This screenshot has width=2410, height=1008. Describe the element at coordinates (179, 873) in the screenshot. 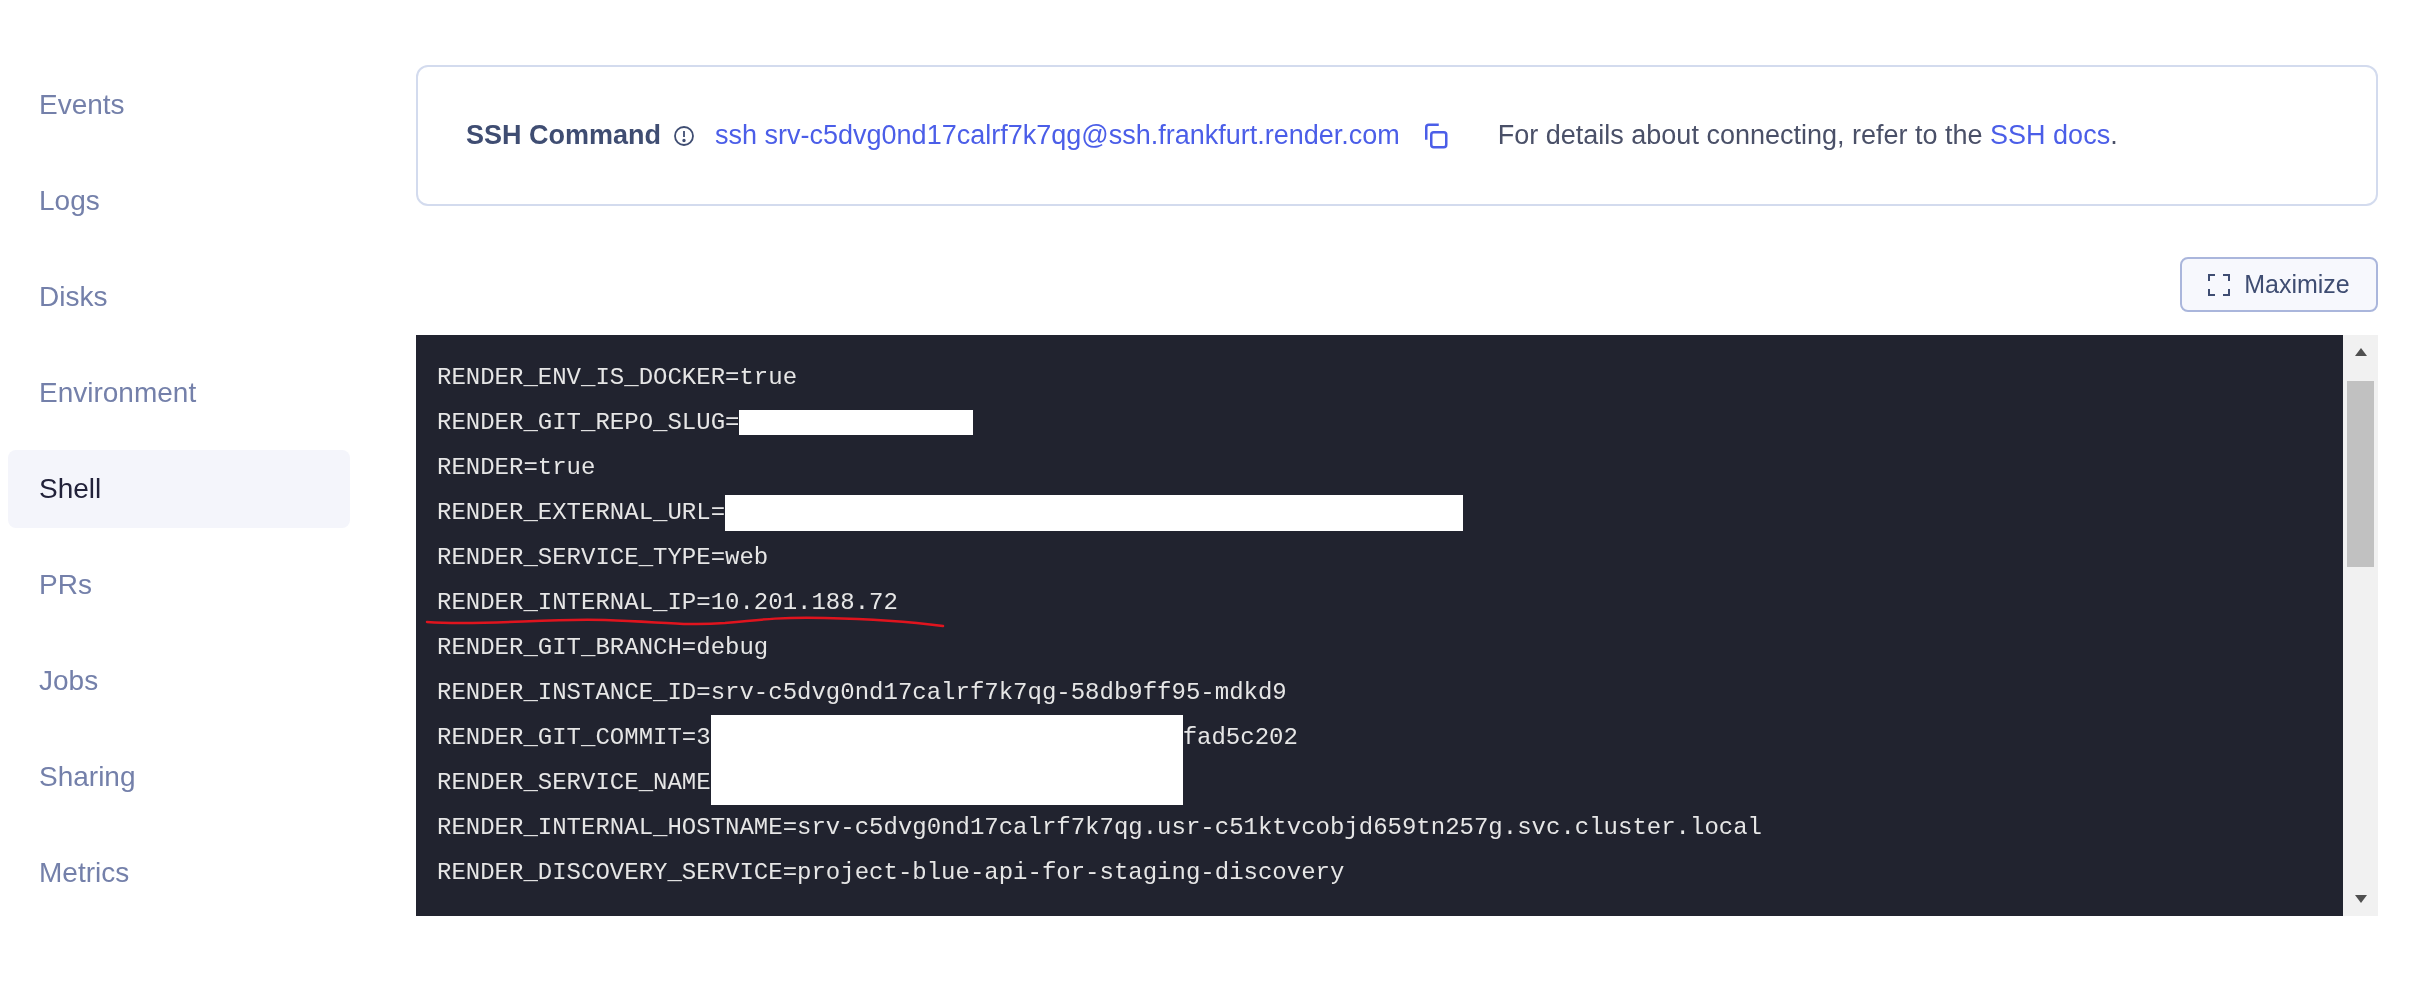

I see `sidebar-item: Metrics` at that location.